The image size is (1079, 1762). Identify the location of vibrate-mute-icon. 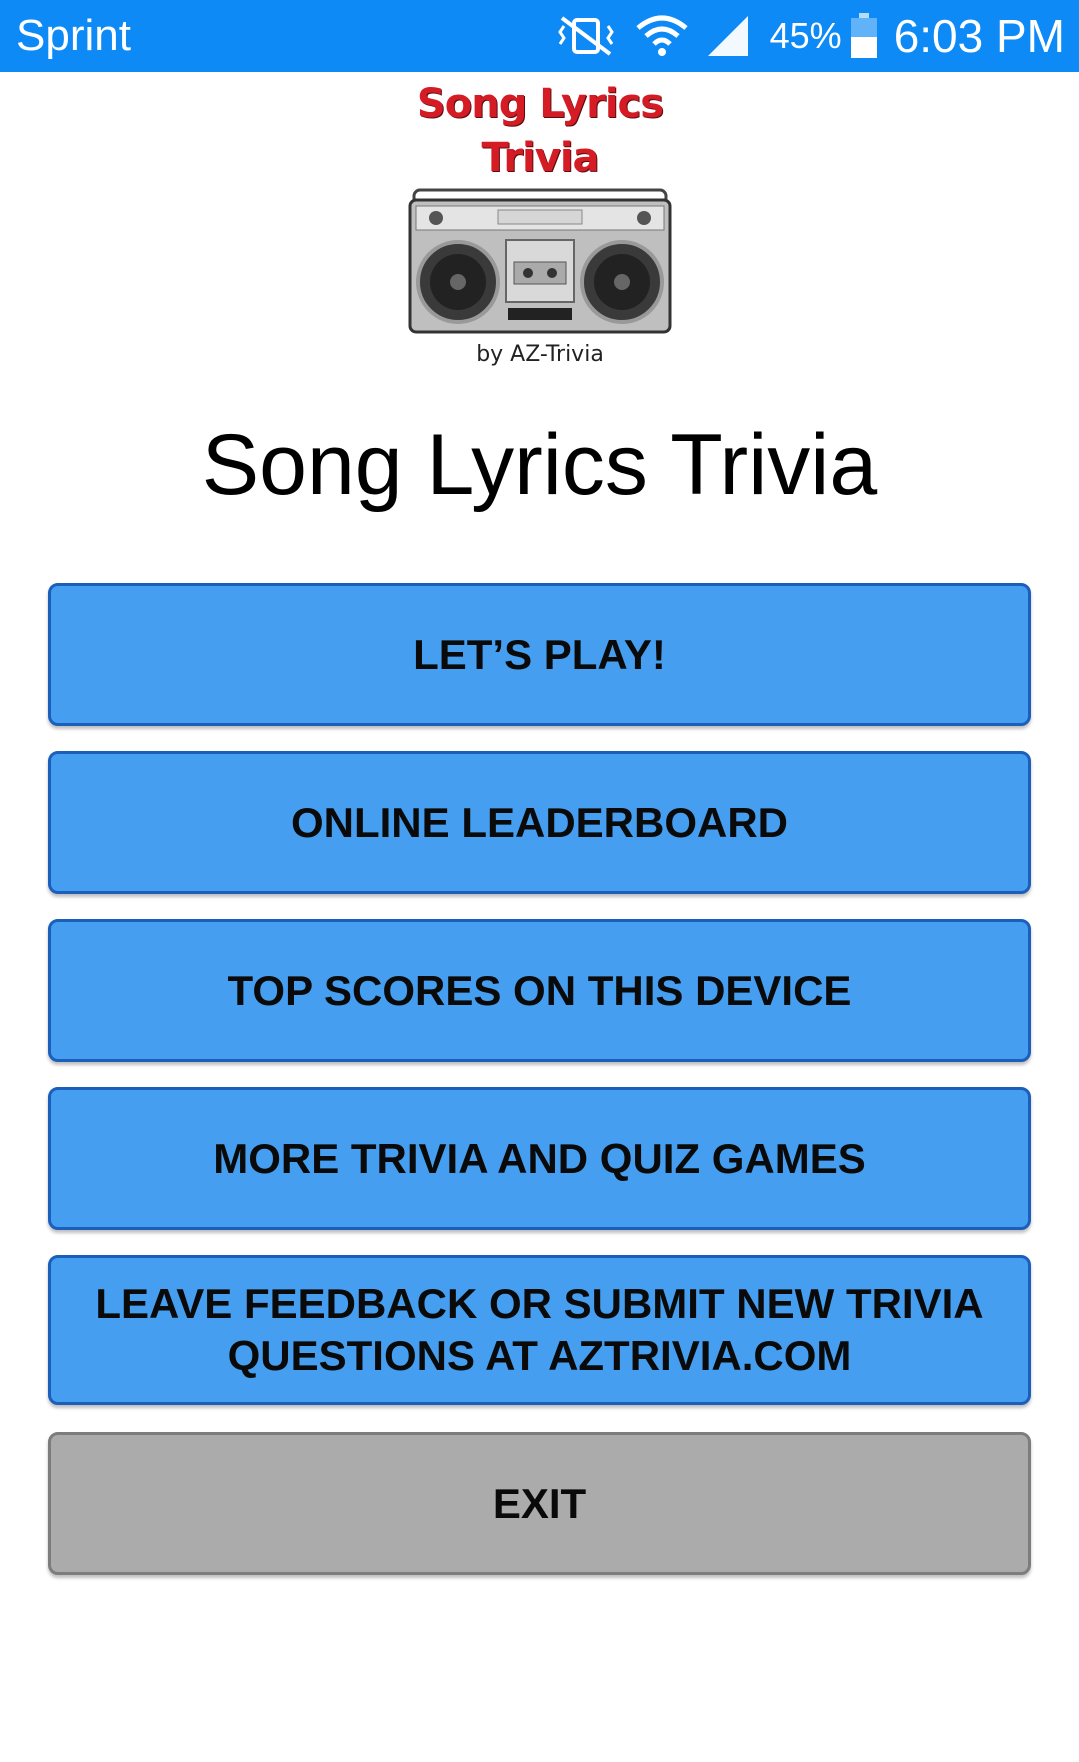
(586, 36).